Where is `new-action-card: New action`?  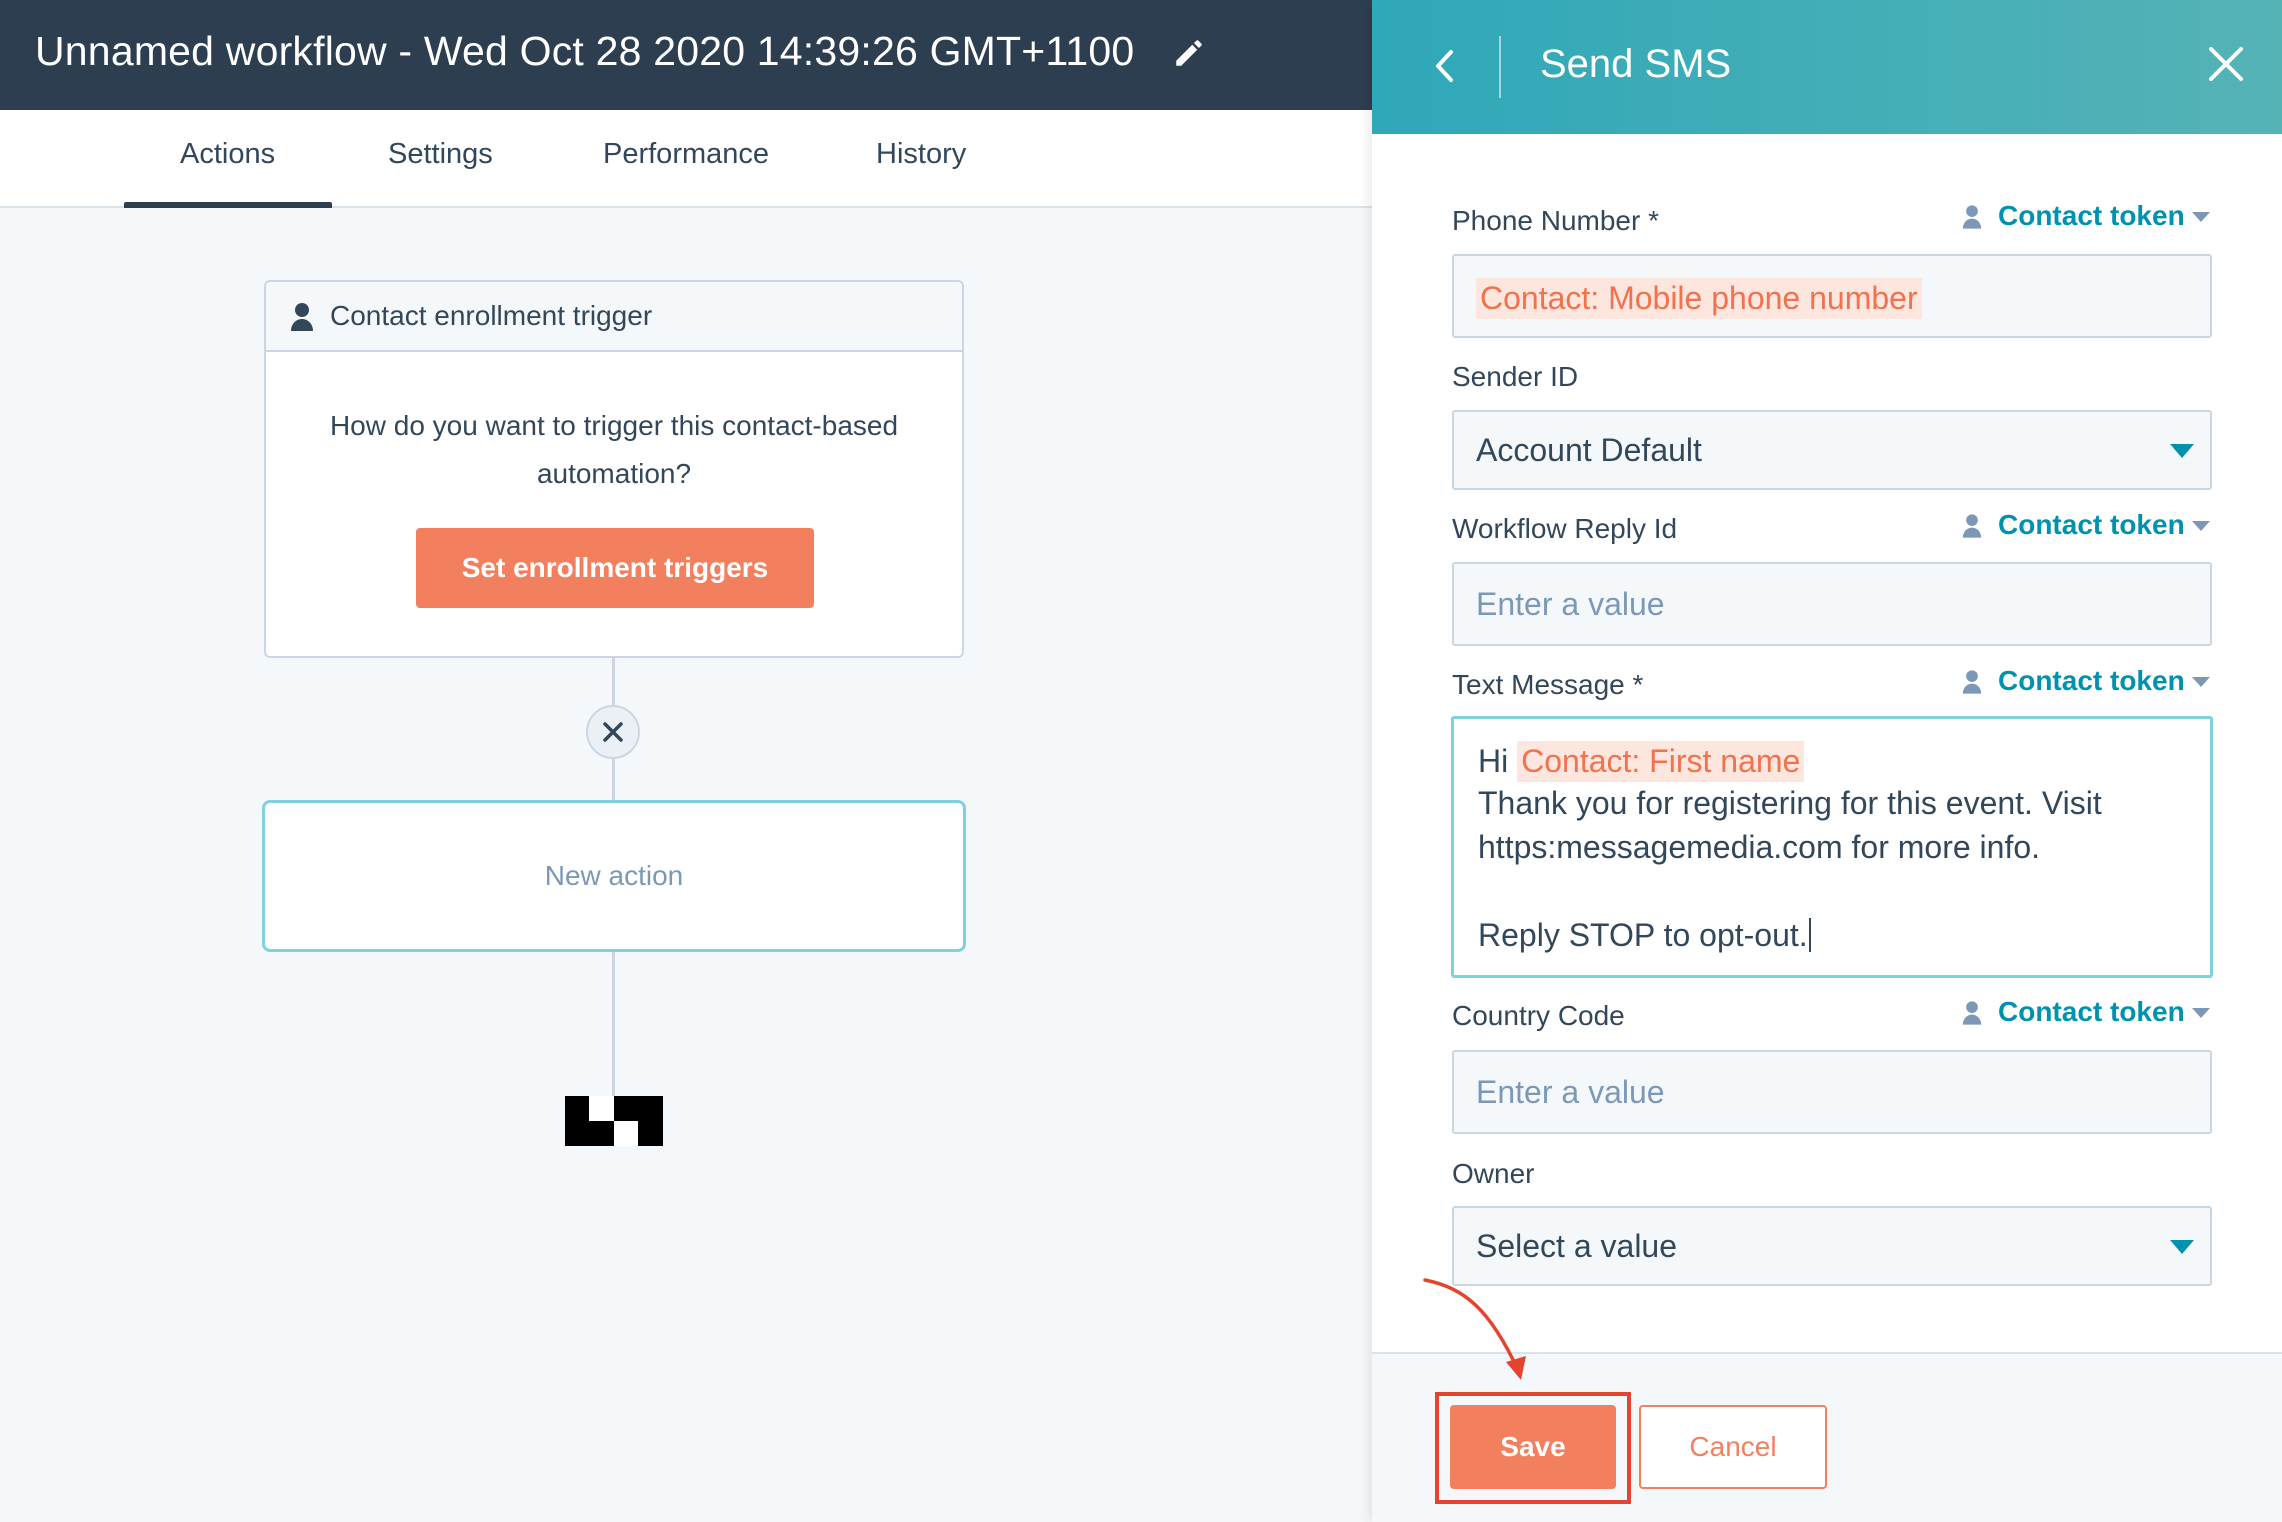
new-action-card: New action is located at coordinates (614, 876).